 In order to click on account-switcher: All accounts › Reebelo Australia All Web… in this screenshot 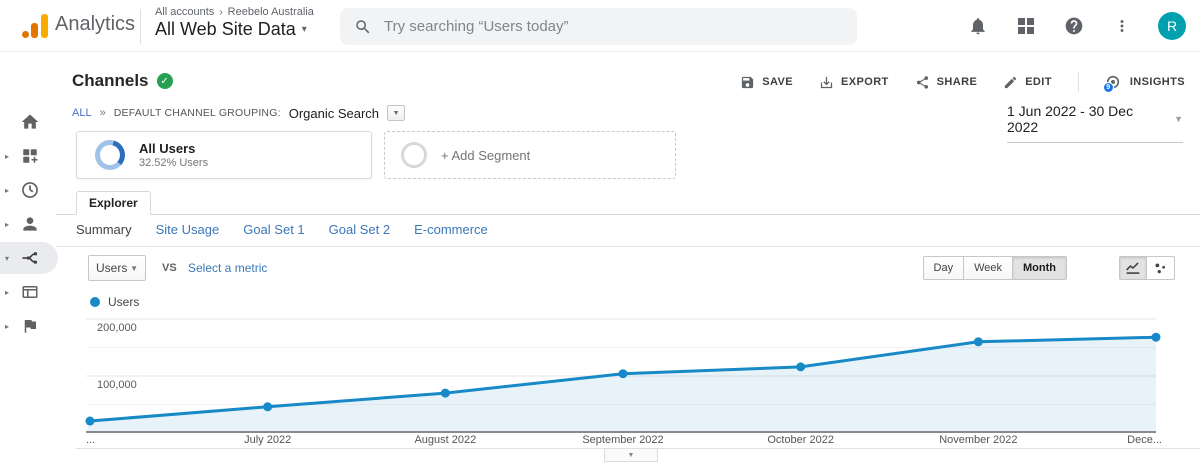, I will do `click(234, 23)`.